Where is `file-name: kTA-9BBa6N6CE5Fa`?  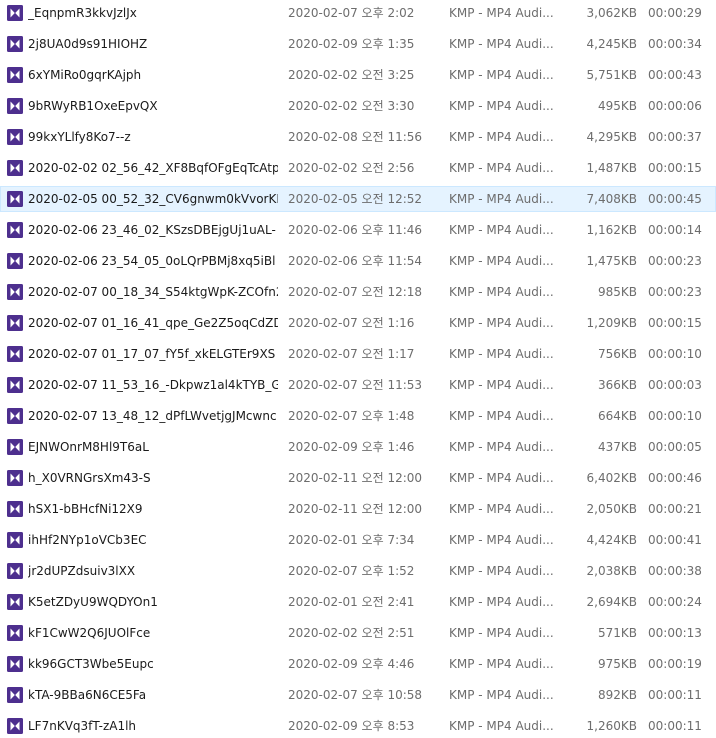
file-name: kTA-9BBa6N6CE5Fa is located at coordinates (87, 695).